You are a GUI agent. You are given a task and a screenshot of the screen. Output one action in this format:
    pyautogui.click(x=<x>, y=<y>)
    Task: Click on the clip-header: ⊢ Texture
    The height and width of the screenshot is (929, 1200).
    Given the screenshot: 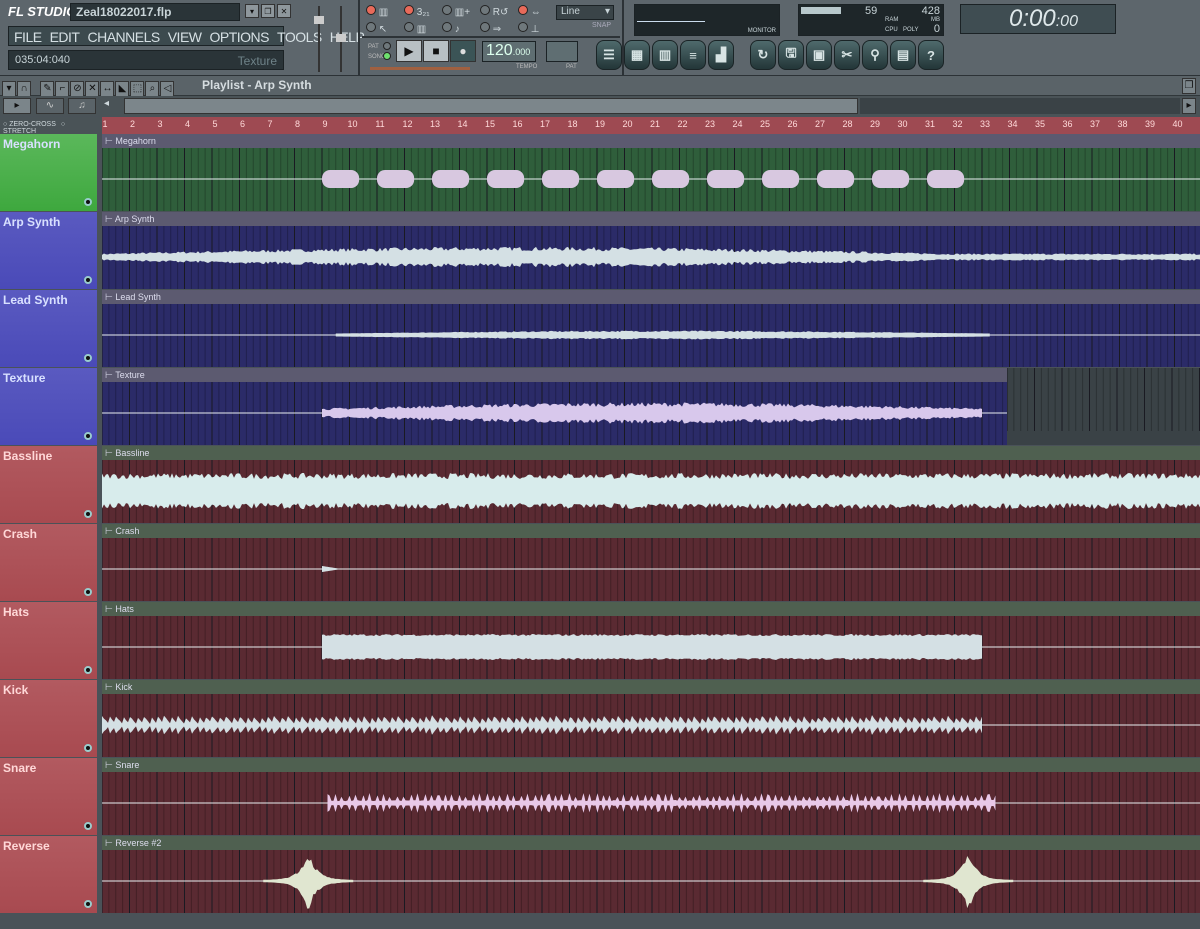 What is the action you would take?
    pyautogui.click(x=554, y=375)
    